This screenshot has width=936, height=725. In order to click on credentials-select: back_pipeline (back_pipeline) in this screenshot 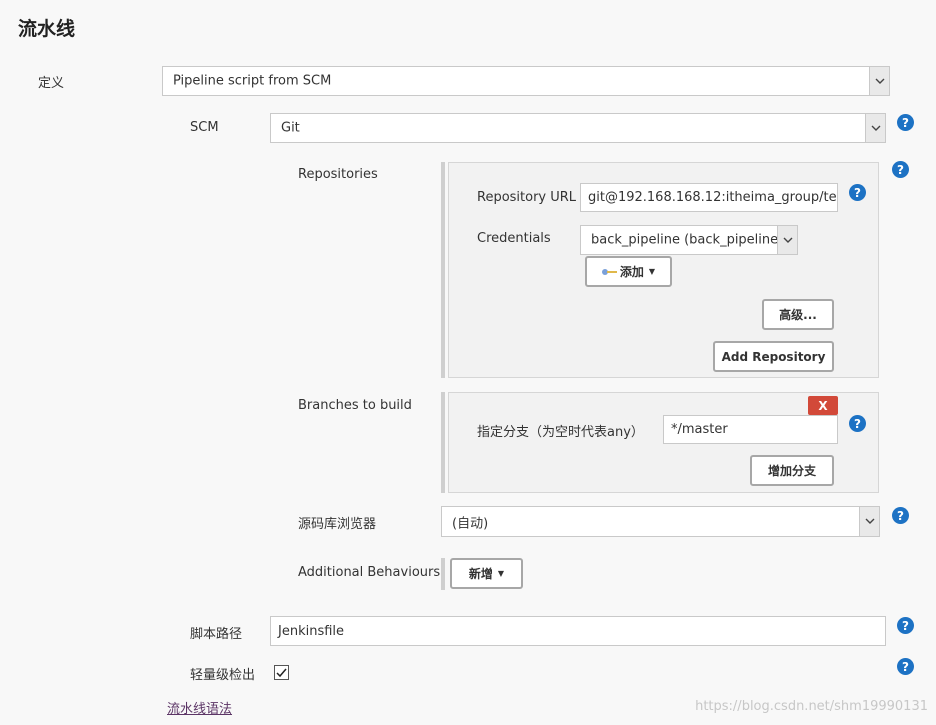, I will do `click(689, 240)`.